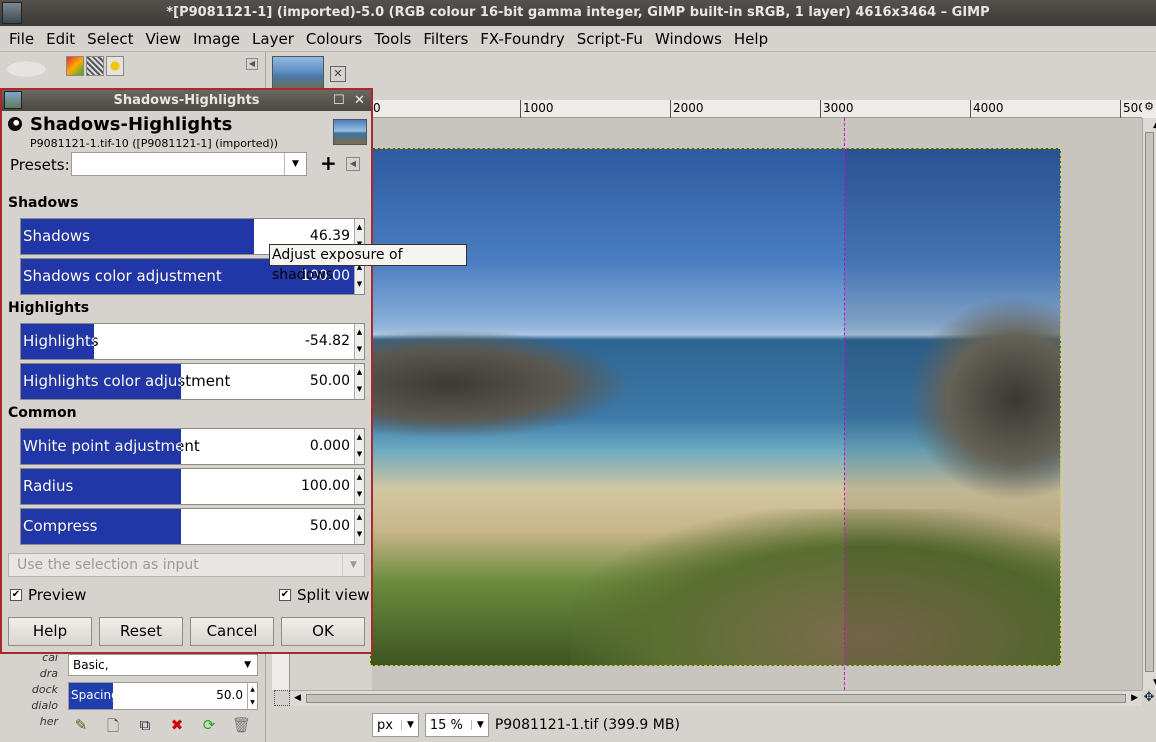 This screenshot has height=742, width=1156. I want to click on section-shadows: Shadows, so click(43, 203).